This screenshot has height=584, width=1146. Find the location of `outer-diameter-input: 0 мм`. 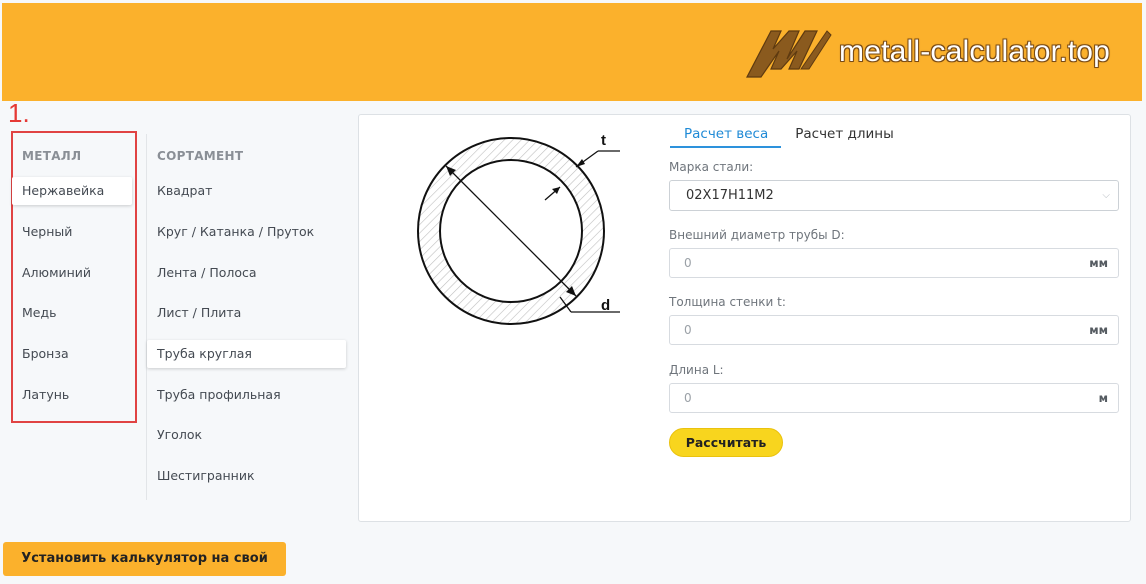

outer-diameter-input: 0 мм is located at coordinates (894, 263).